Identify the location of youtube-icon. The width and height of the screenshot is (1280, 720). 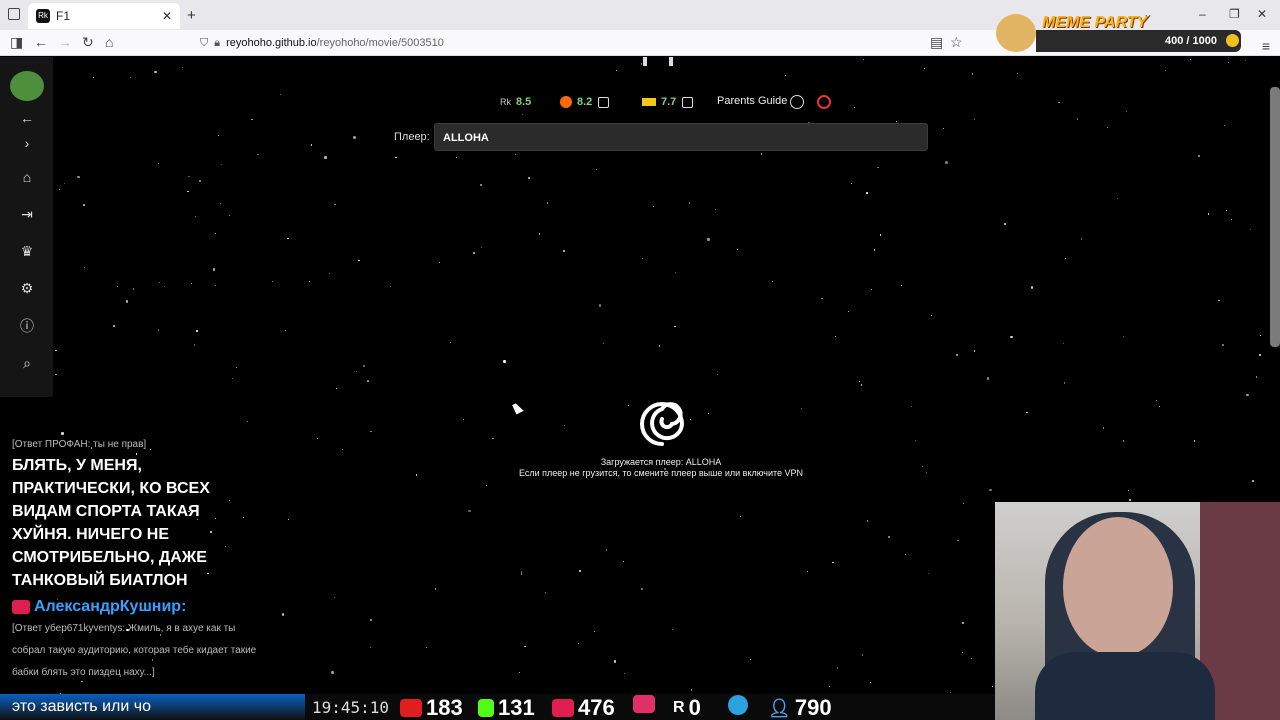
(411, 708).